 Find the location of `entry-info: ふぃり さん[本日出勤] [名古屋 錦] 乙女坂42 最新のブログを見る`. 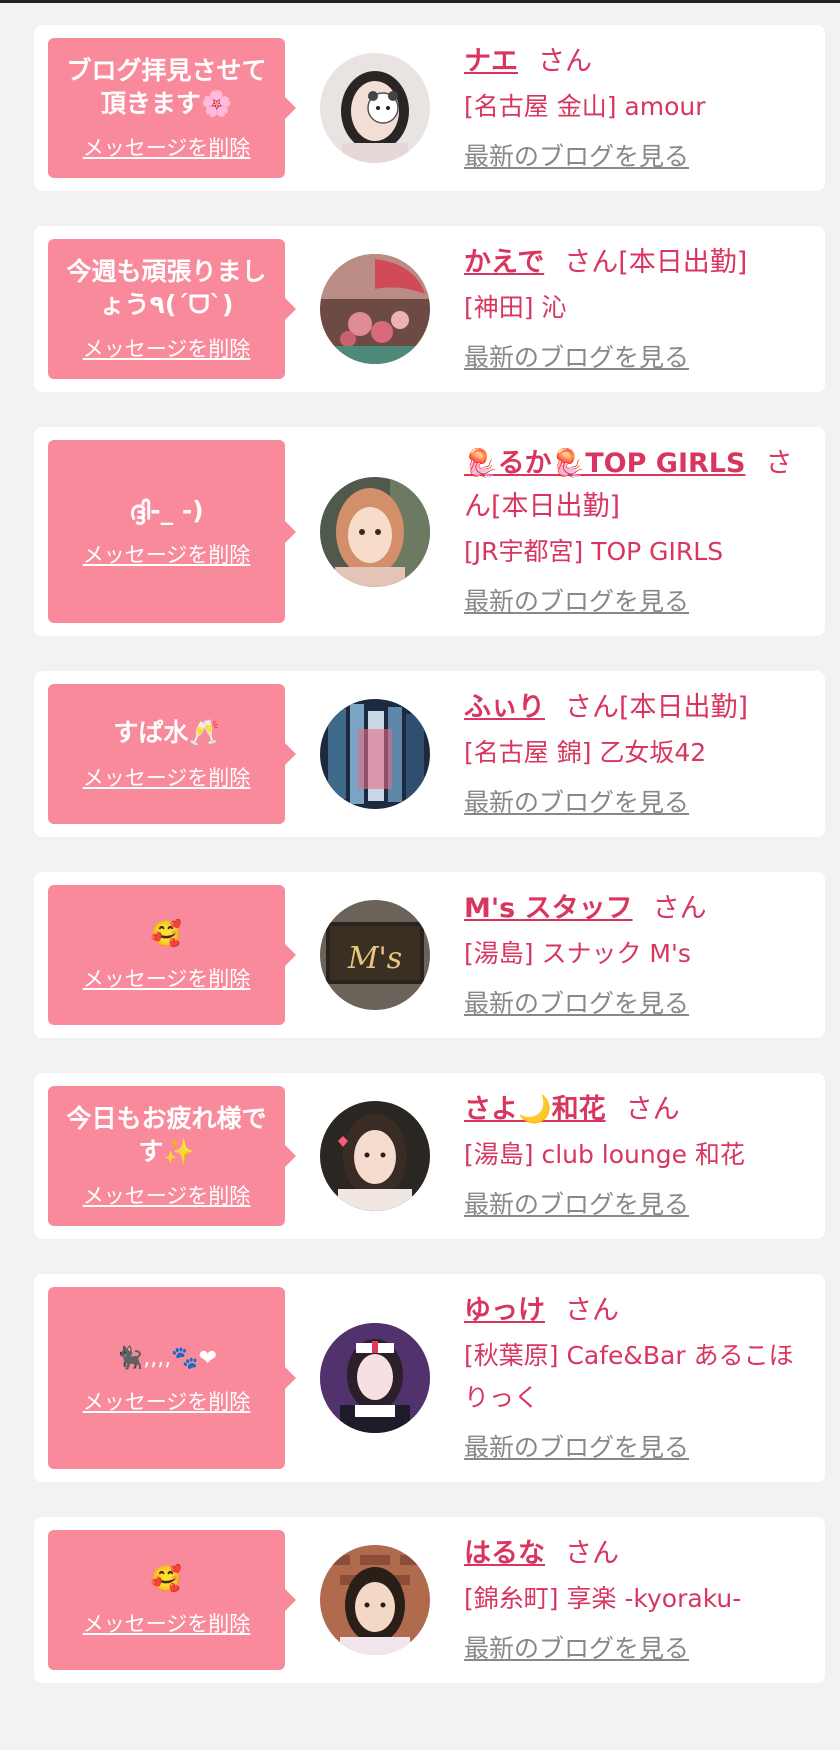

entry-info: ふぃり さん[本日出勤] [名古屋 錦] 乙女坂42 最新のブログを見る is located at coordinates (644, 754).